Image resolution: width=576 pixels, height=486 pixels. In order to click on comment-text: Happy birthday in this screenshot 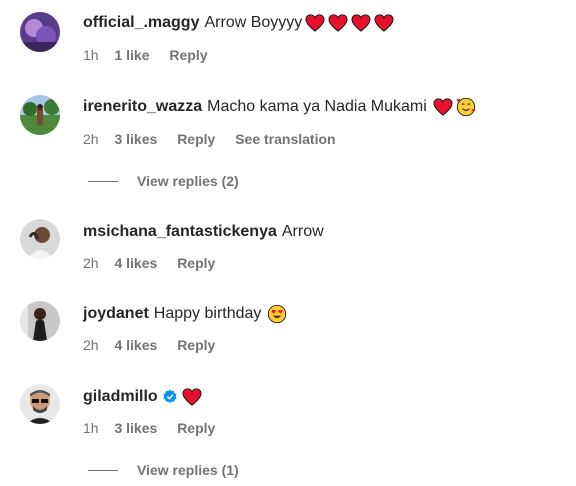, I will do `click(207, 313)`.